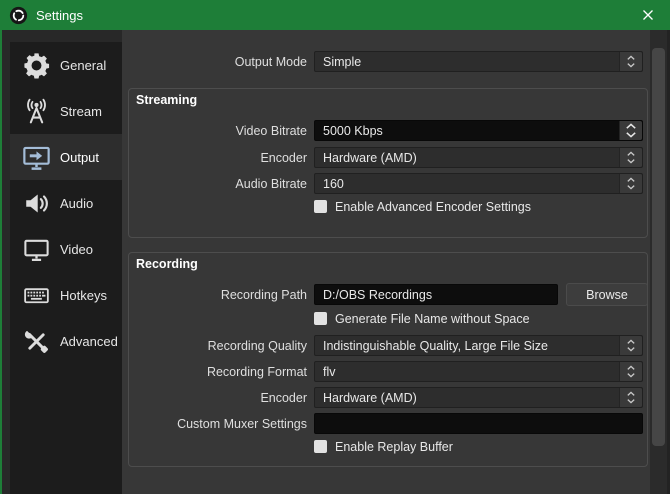 This screenshot has height=494, width=670. What do you see at coordinates (433, 207) in the screenshot?
I see `advanced-encoder-checkbox-label: Enable Advanced Encoder Settings` at bounding box center [433, 207].